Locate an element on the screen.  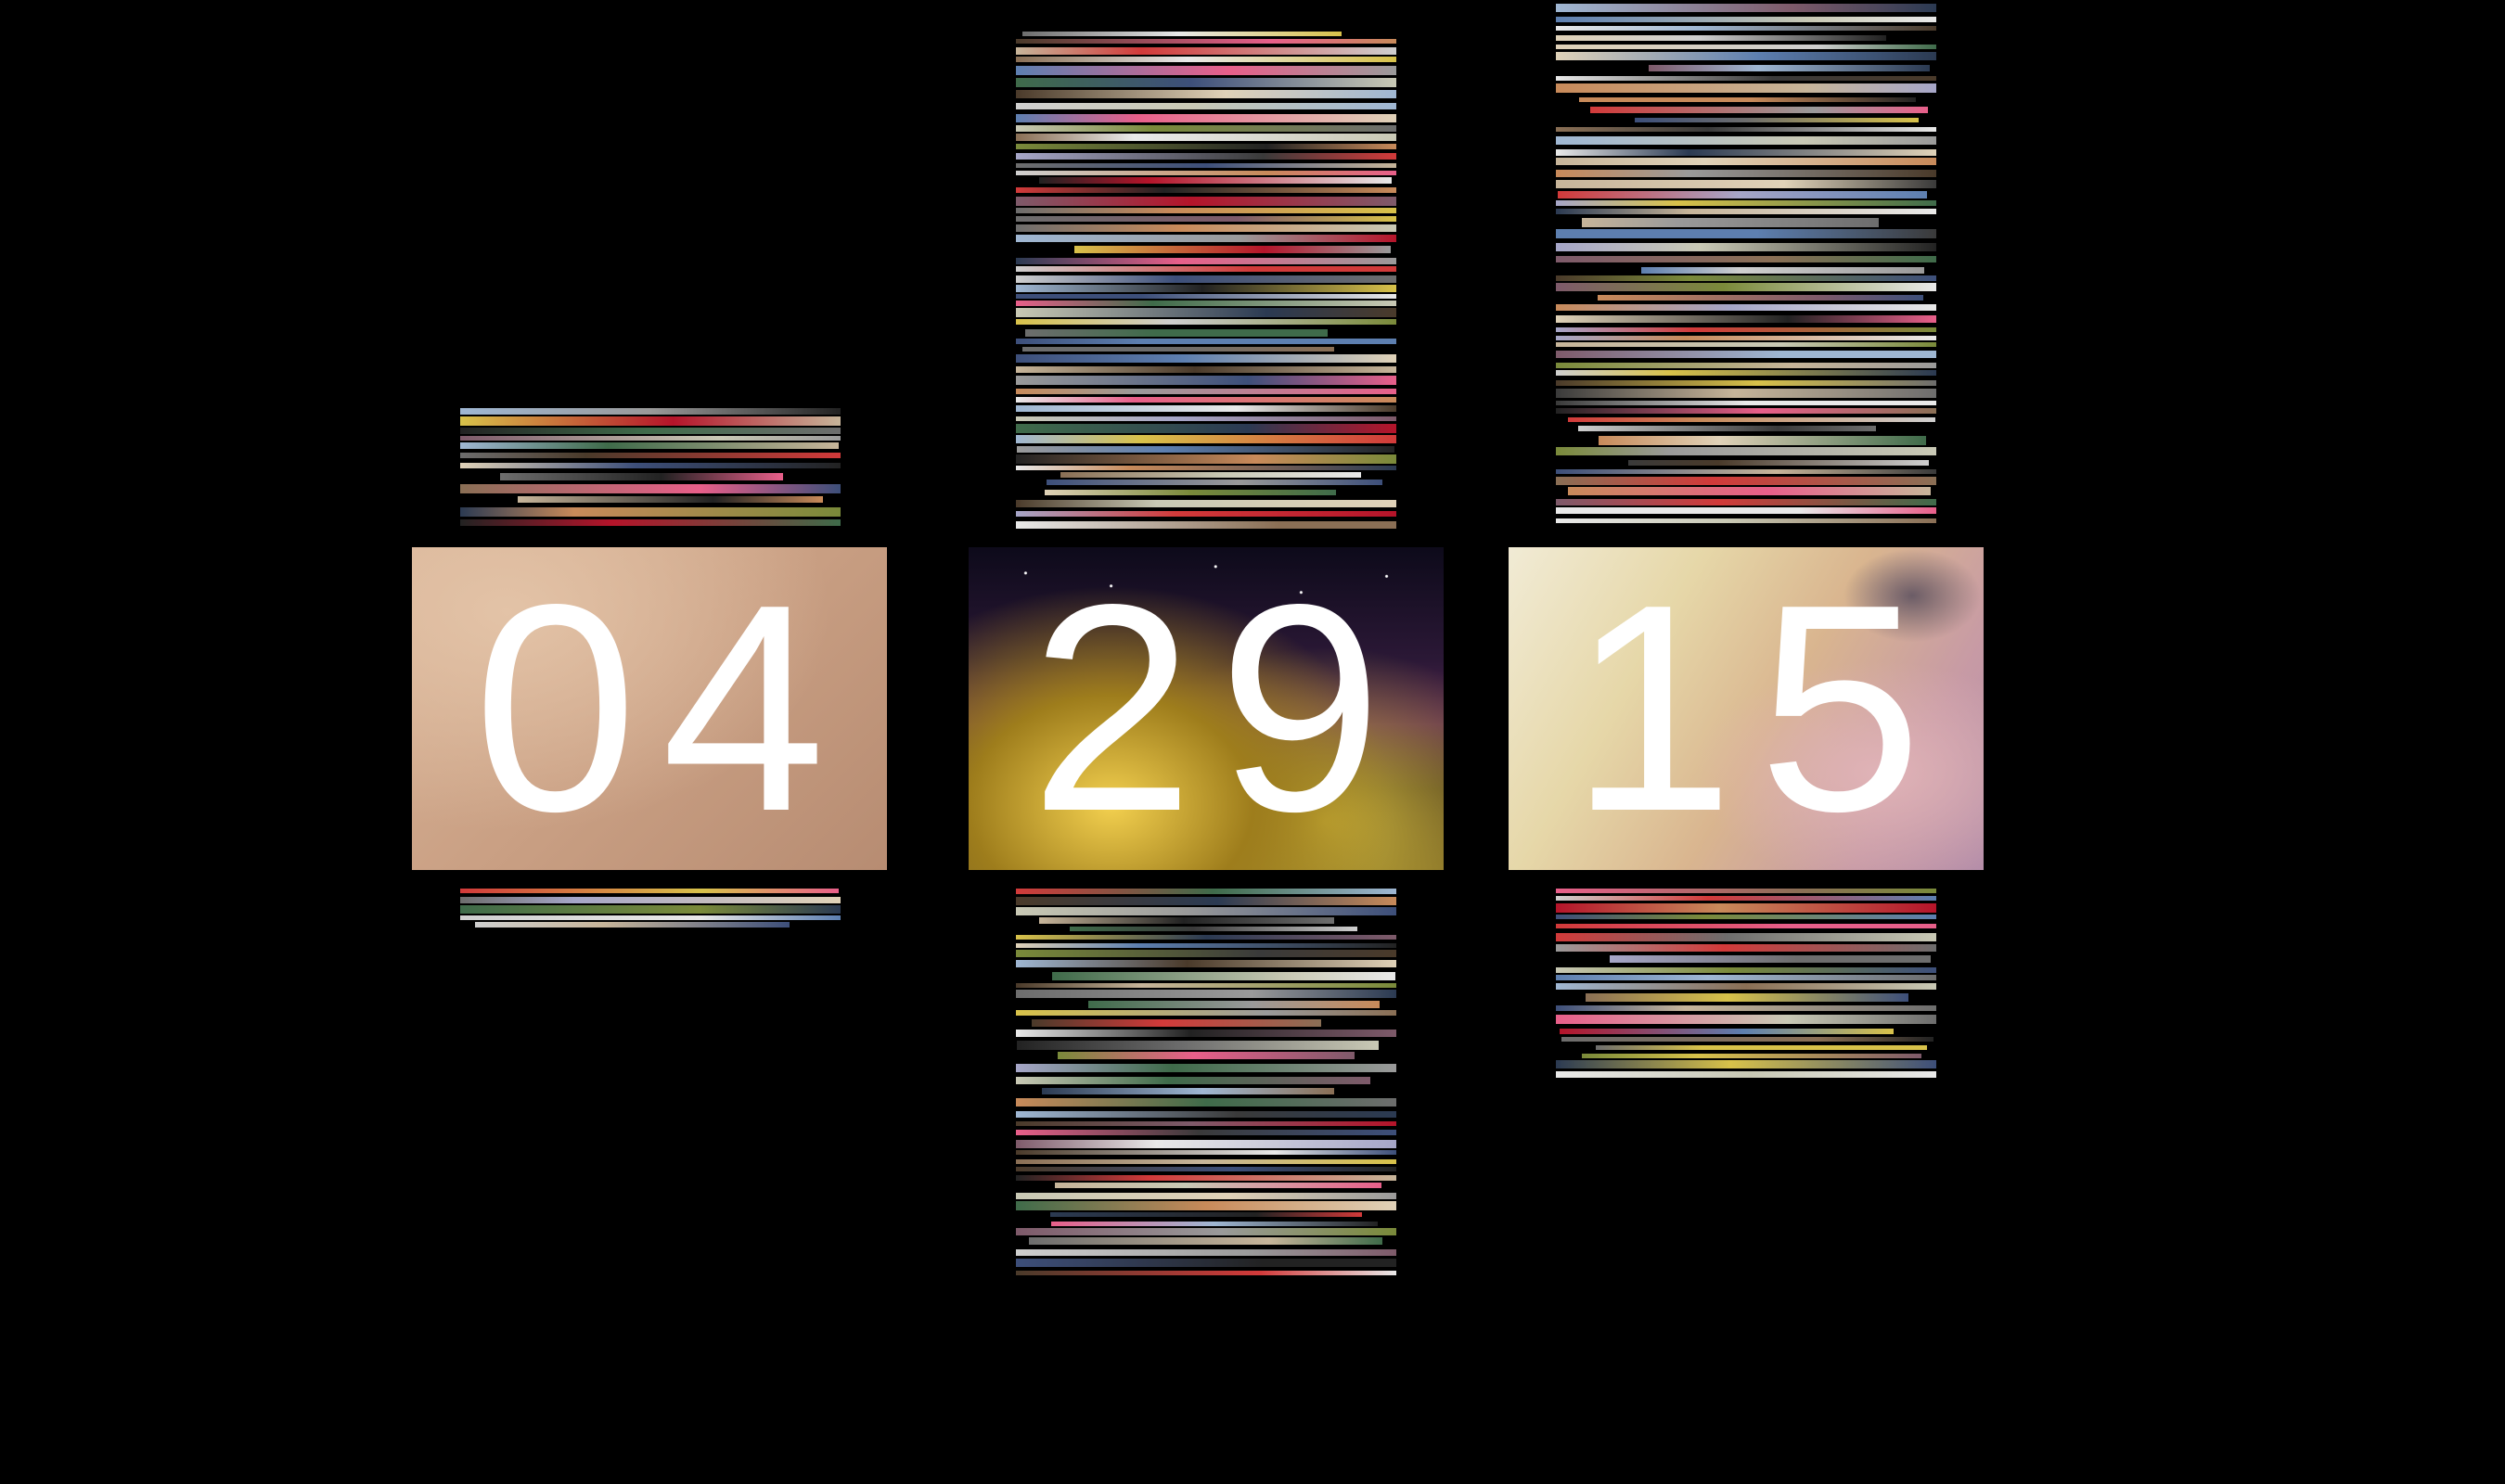
strip-stack-year-top is located at coordinates (1746, 266).